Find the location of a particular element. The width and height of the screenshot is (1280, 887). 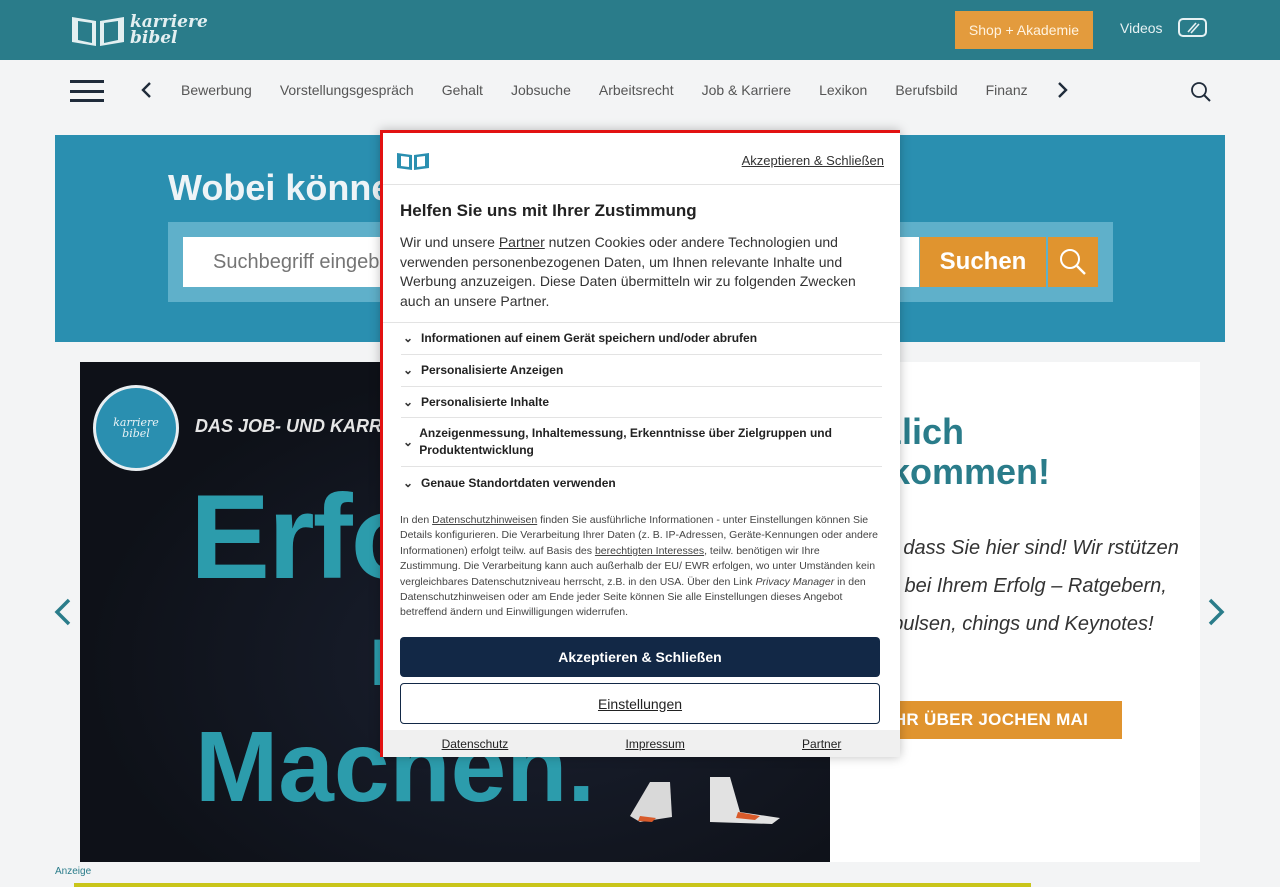

slider-prev-arrow-icon is located at coordinates (63, 612).